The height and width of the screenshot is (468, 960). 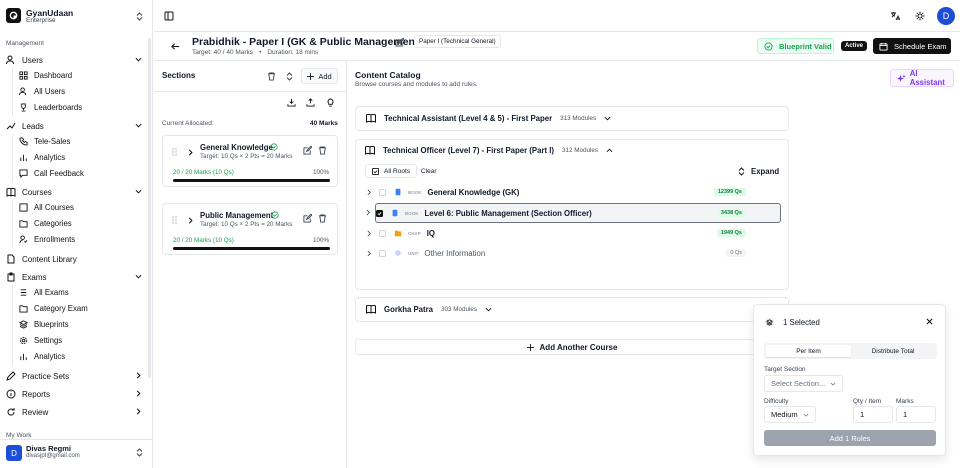 What do you see at coordinates (74, 277) in the screenshot?
I see `sidebar-item-exams: Exams` at bounding box center [74, 277].